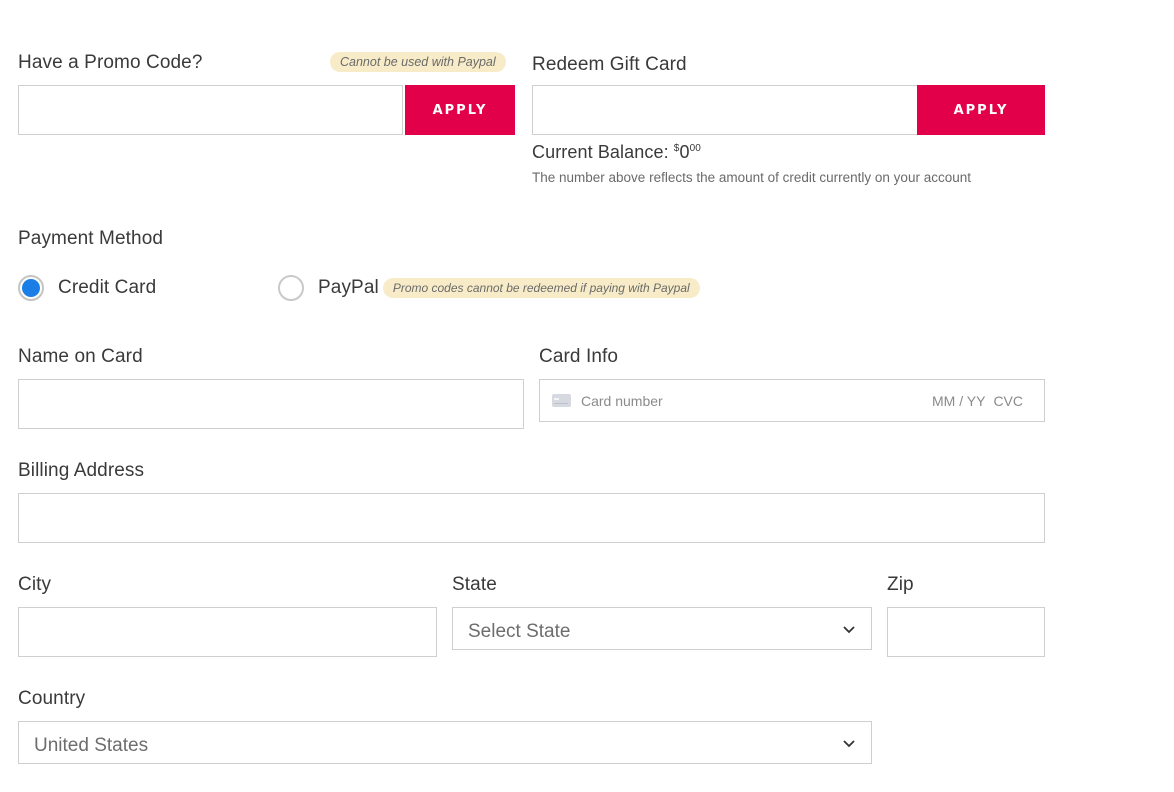 The image size is (1174, 792). I want to click on city-label: City, so click(35, 584).